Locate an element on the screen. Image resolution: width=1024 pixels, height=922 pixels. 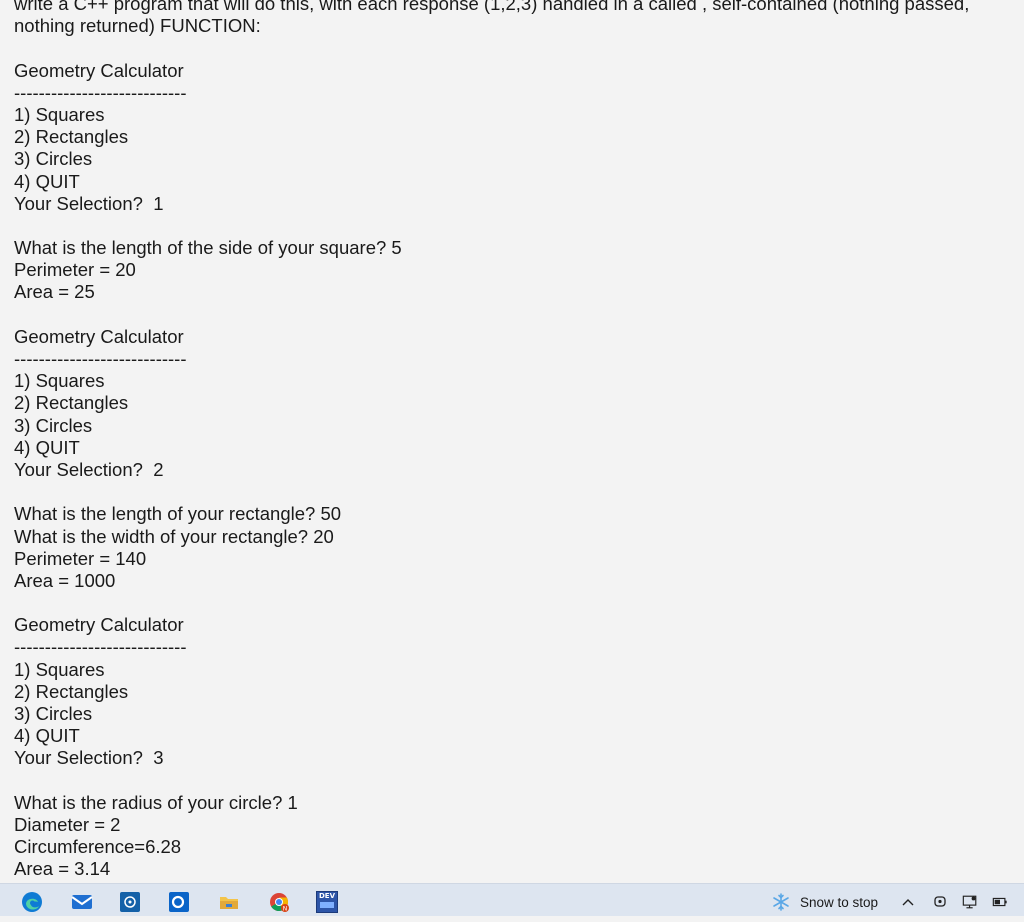
text-line: Area = 3.14 is located at coordinates (62, 869).